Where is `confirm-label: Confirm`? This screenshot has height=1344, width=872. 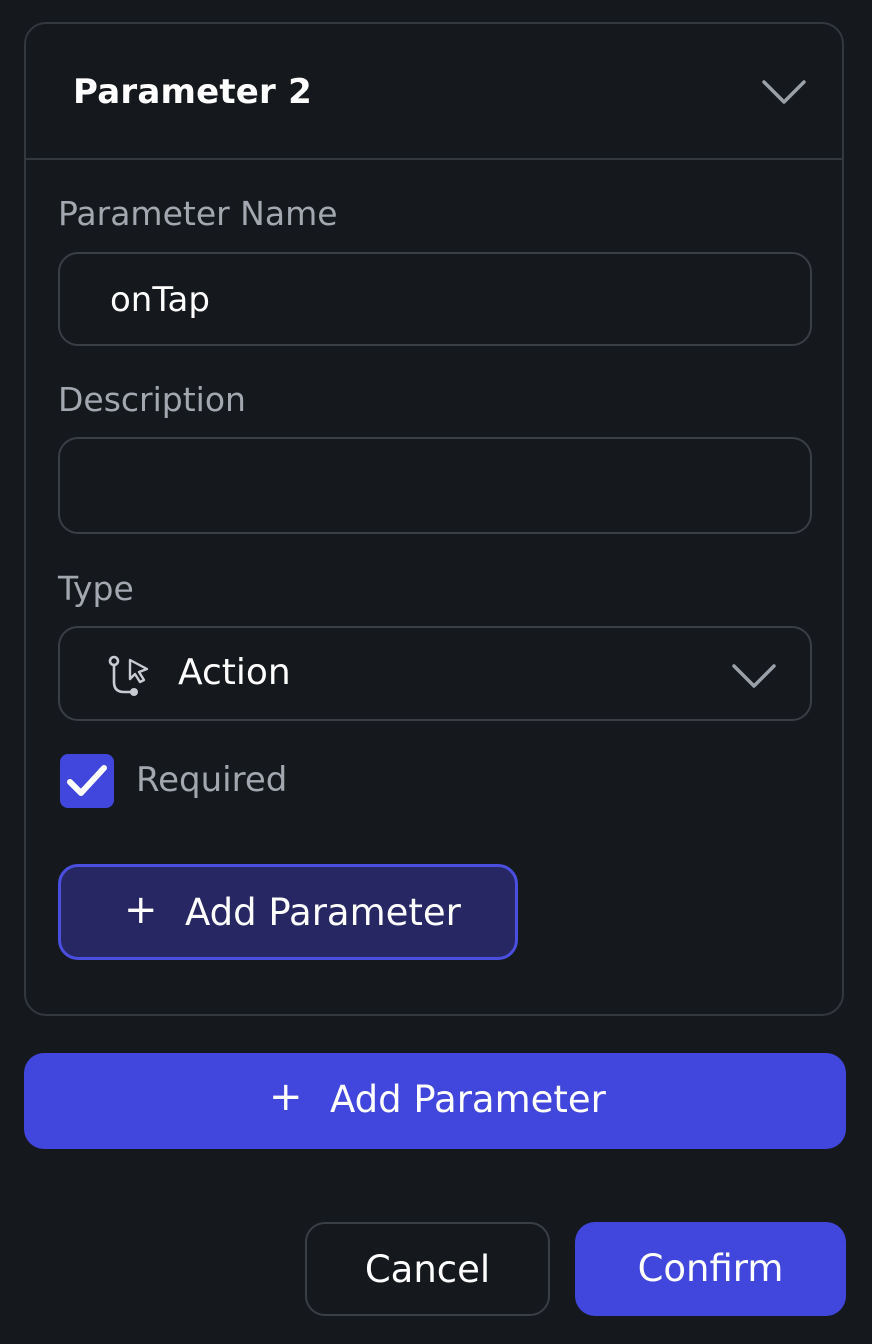 confirm-label: Confirm is located at coordinates (710, 1268).